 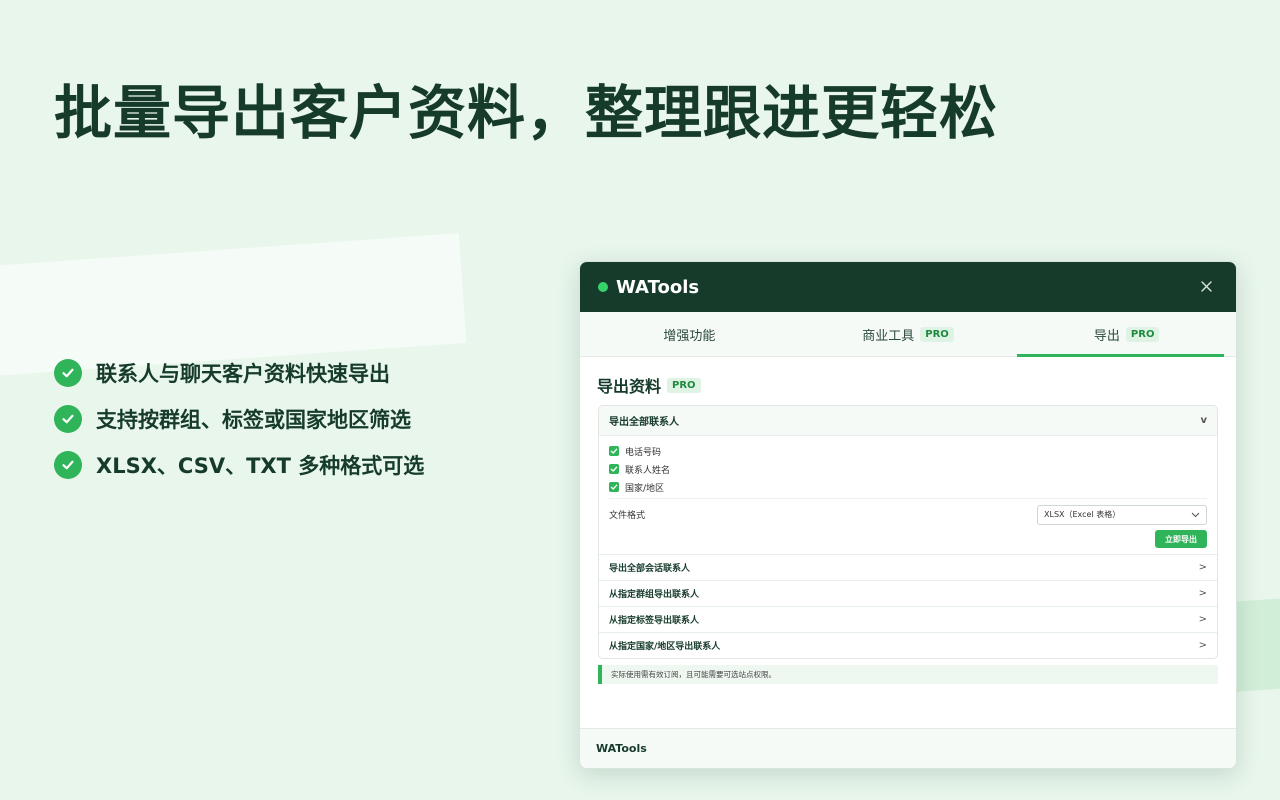 I want to click on tab-label: 商业工具, so click(x=888, y=336).